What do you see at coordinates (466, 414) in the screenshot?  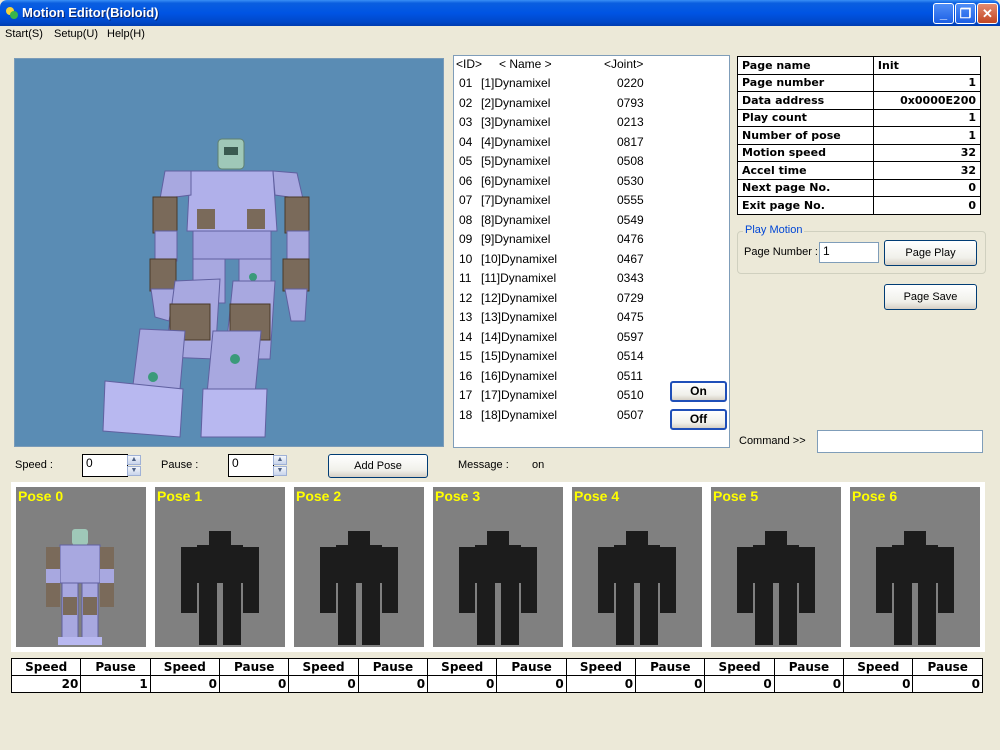 I see `joint-id: 18` at bounding box center [466, 414].